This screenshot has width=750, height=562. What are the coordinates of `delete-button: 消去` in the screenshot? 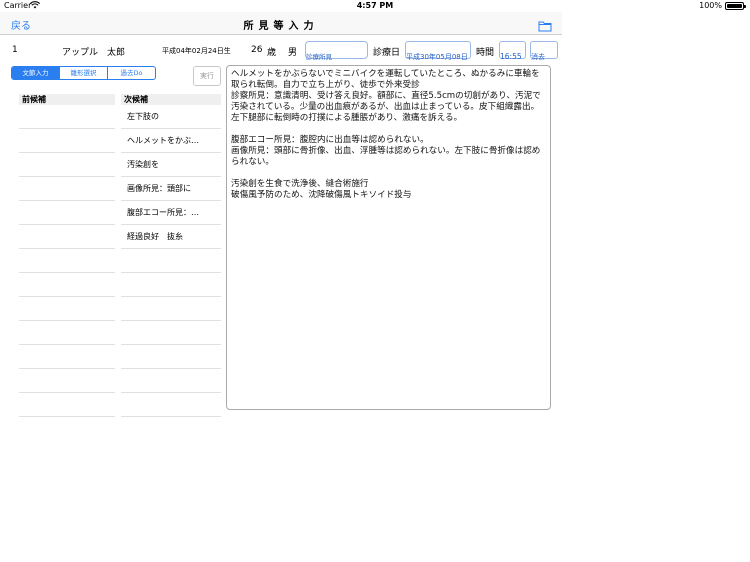 It's located at (544, 51).